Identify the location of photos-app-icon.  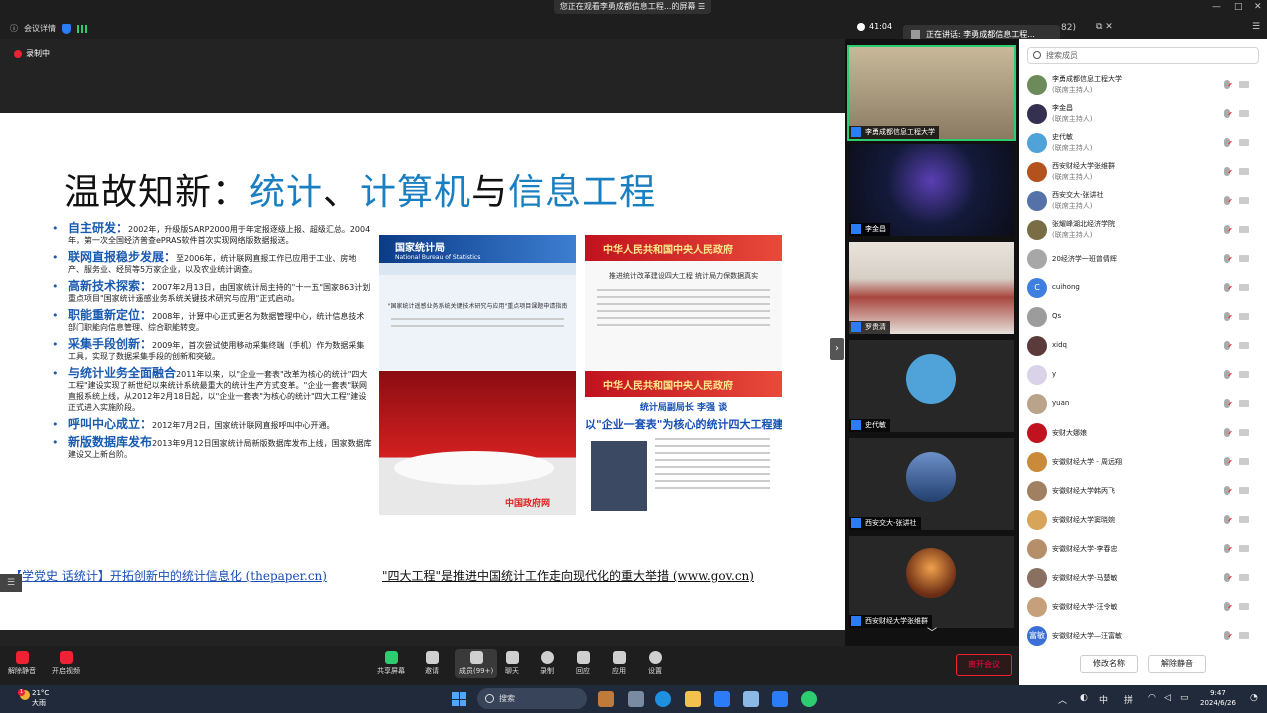
(751, 699).